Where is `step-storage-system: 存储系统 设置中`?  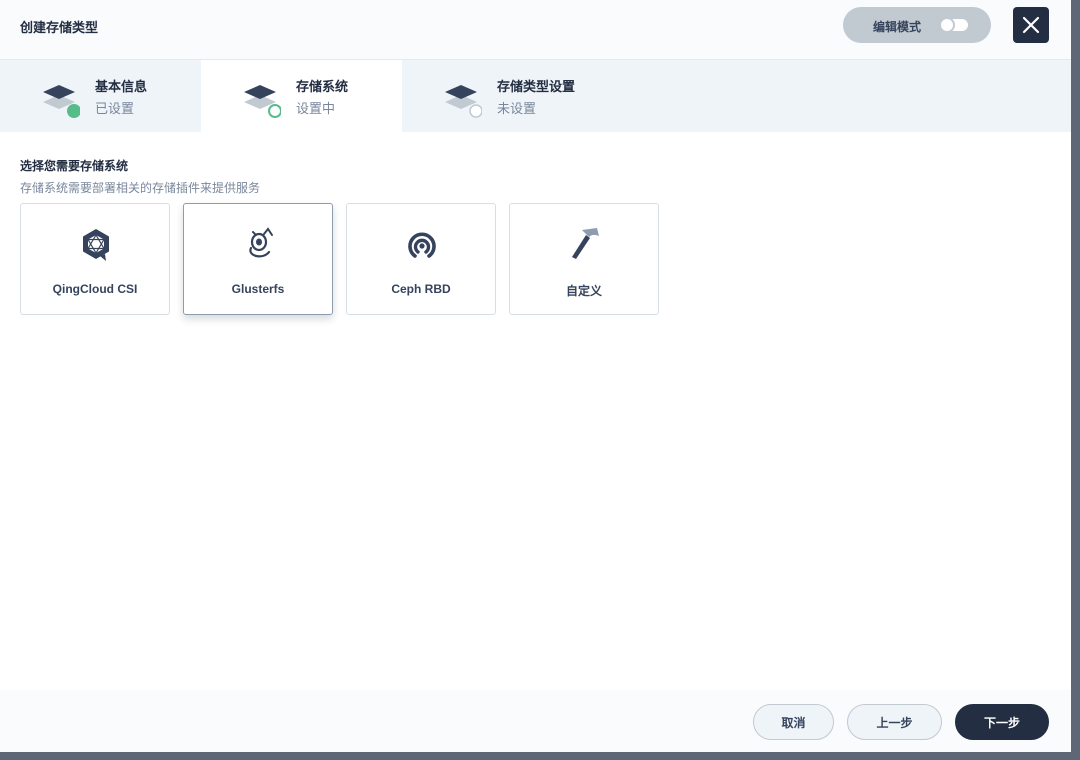 step-storage-system: 存储系统 设置中 is located at coordinates (301, 96).